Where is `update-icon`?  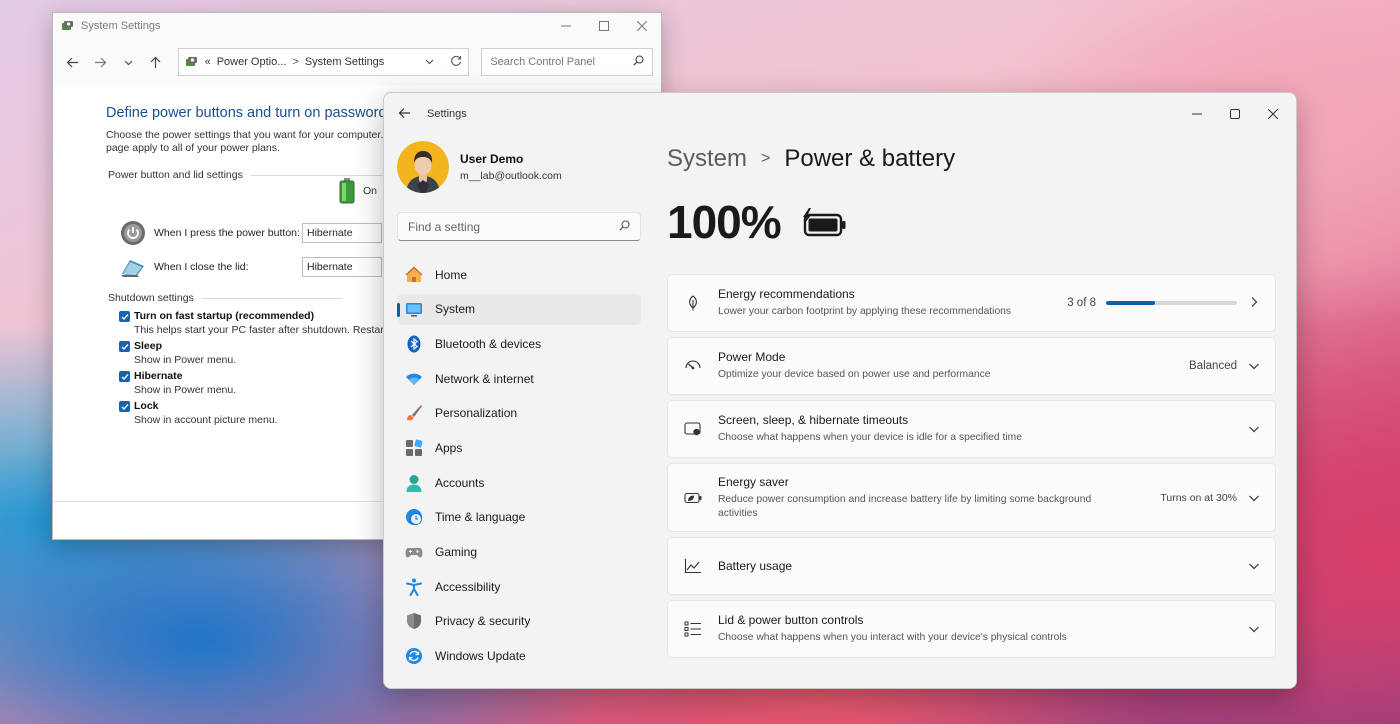 update-icon is located at coordinates (414, 656).